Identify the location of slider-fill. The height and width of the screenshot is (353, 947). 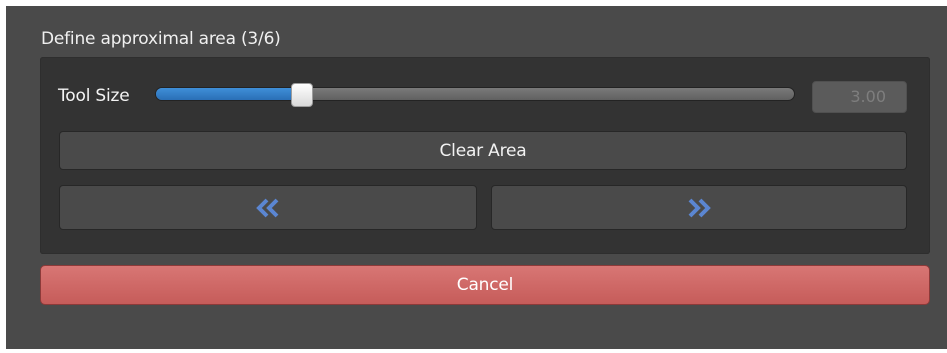
(229, 94).